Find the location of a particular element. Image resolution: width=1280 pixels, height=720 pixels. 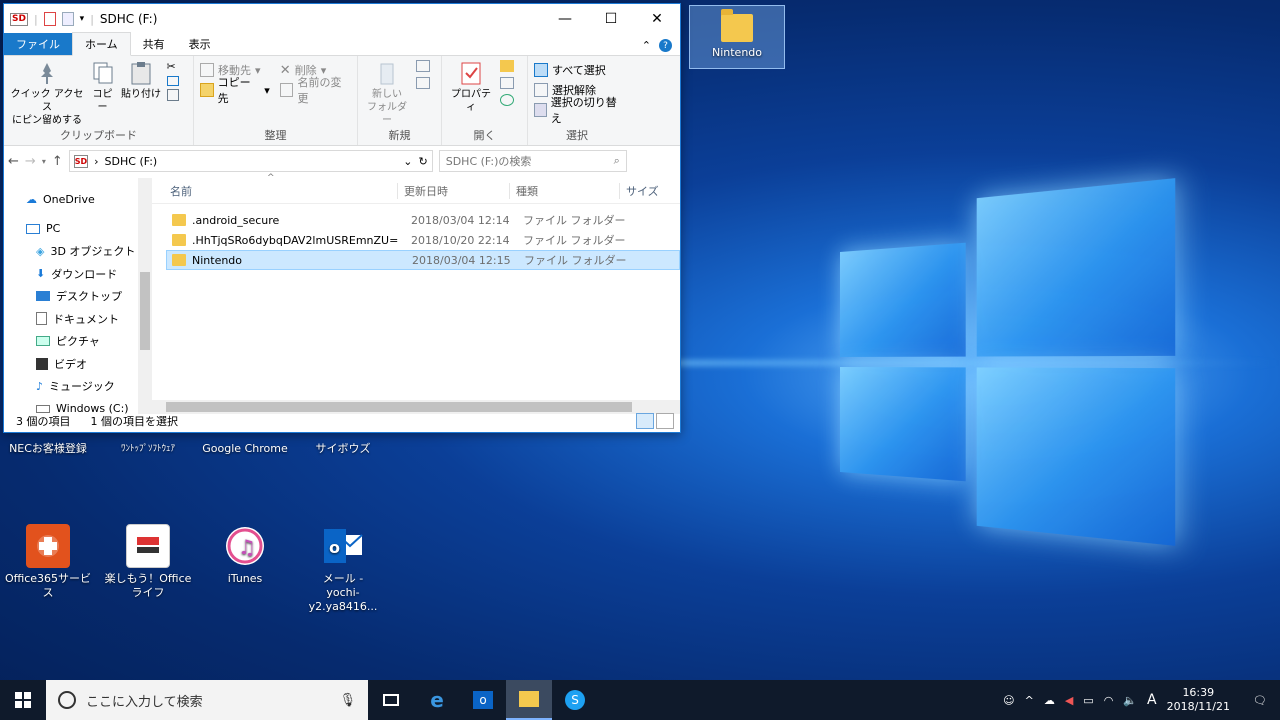

copy-path-icon is located at coordinates (172, 81).